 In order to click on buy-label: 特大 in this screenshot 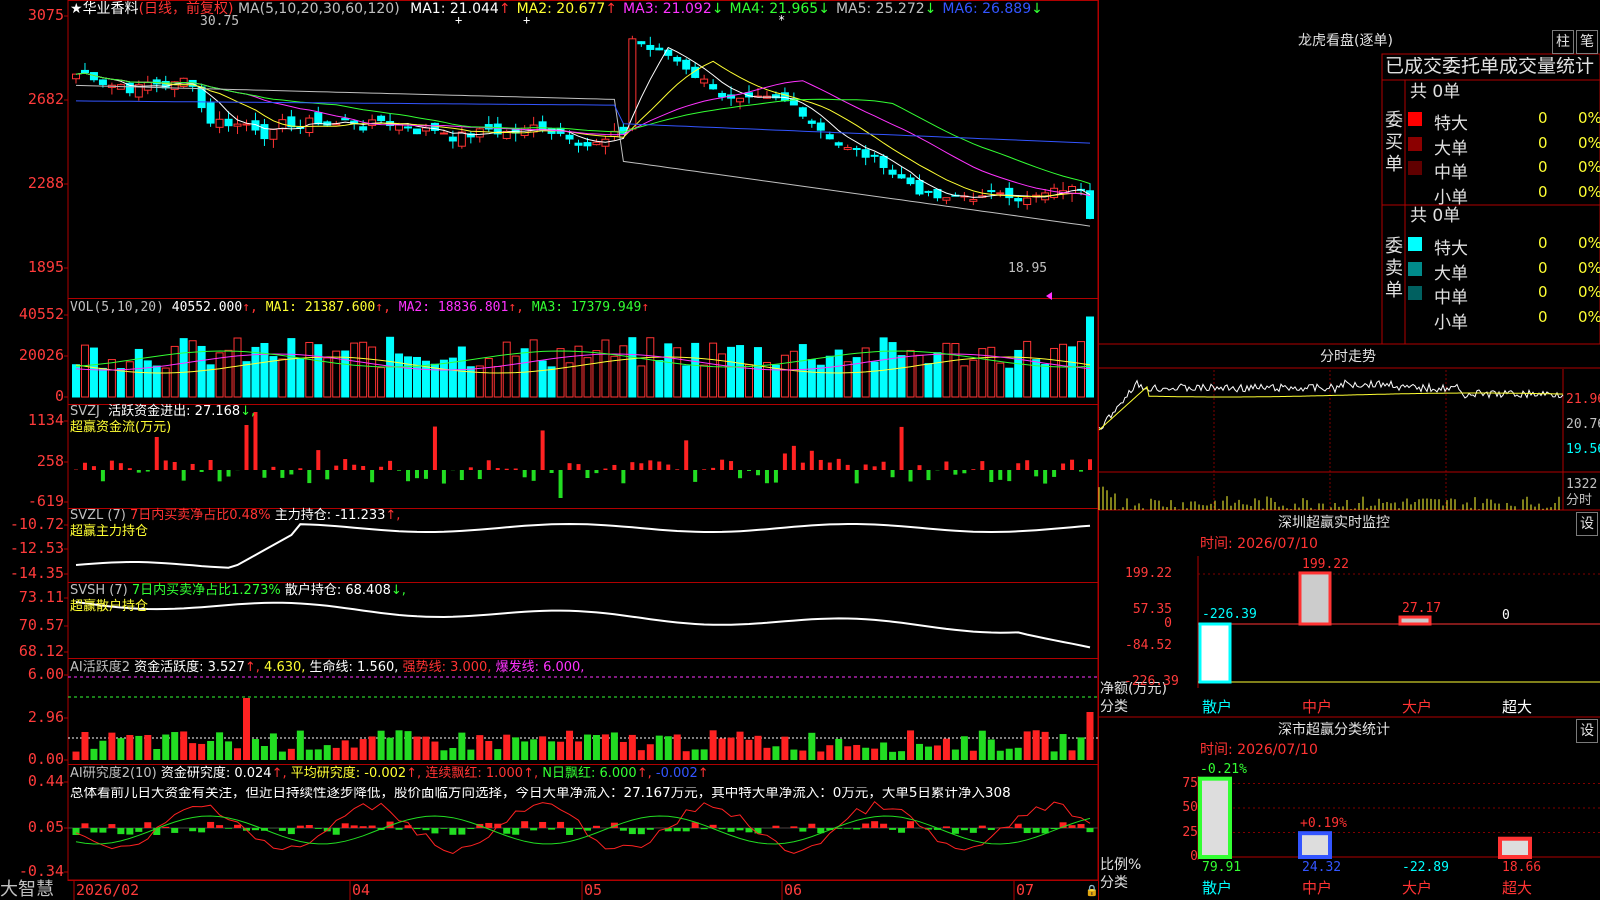, I will do `click(1451, 124)`.